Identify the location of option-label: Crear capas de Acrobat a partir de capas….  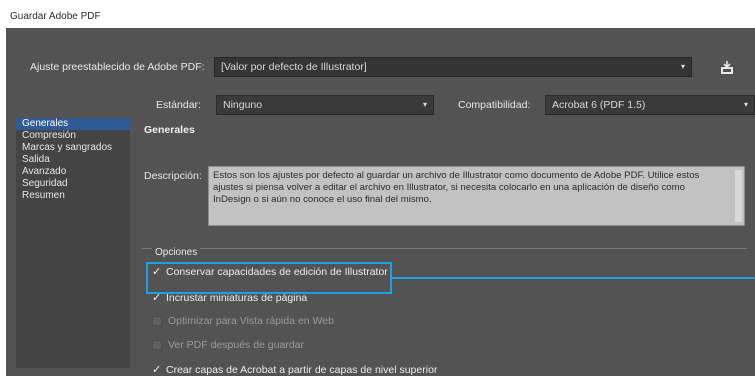
(302, 370).